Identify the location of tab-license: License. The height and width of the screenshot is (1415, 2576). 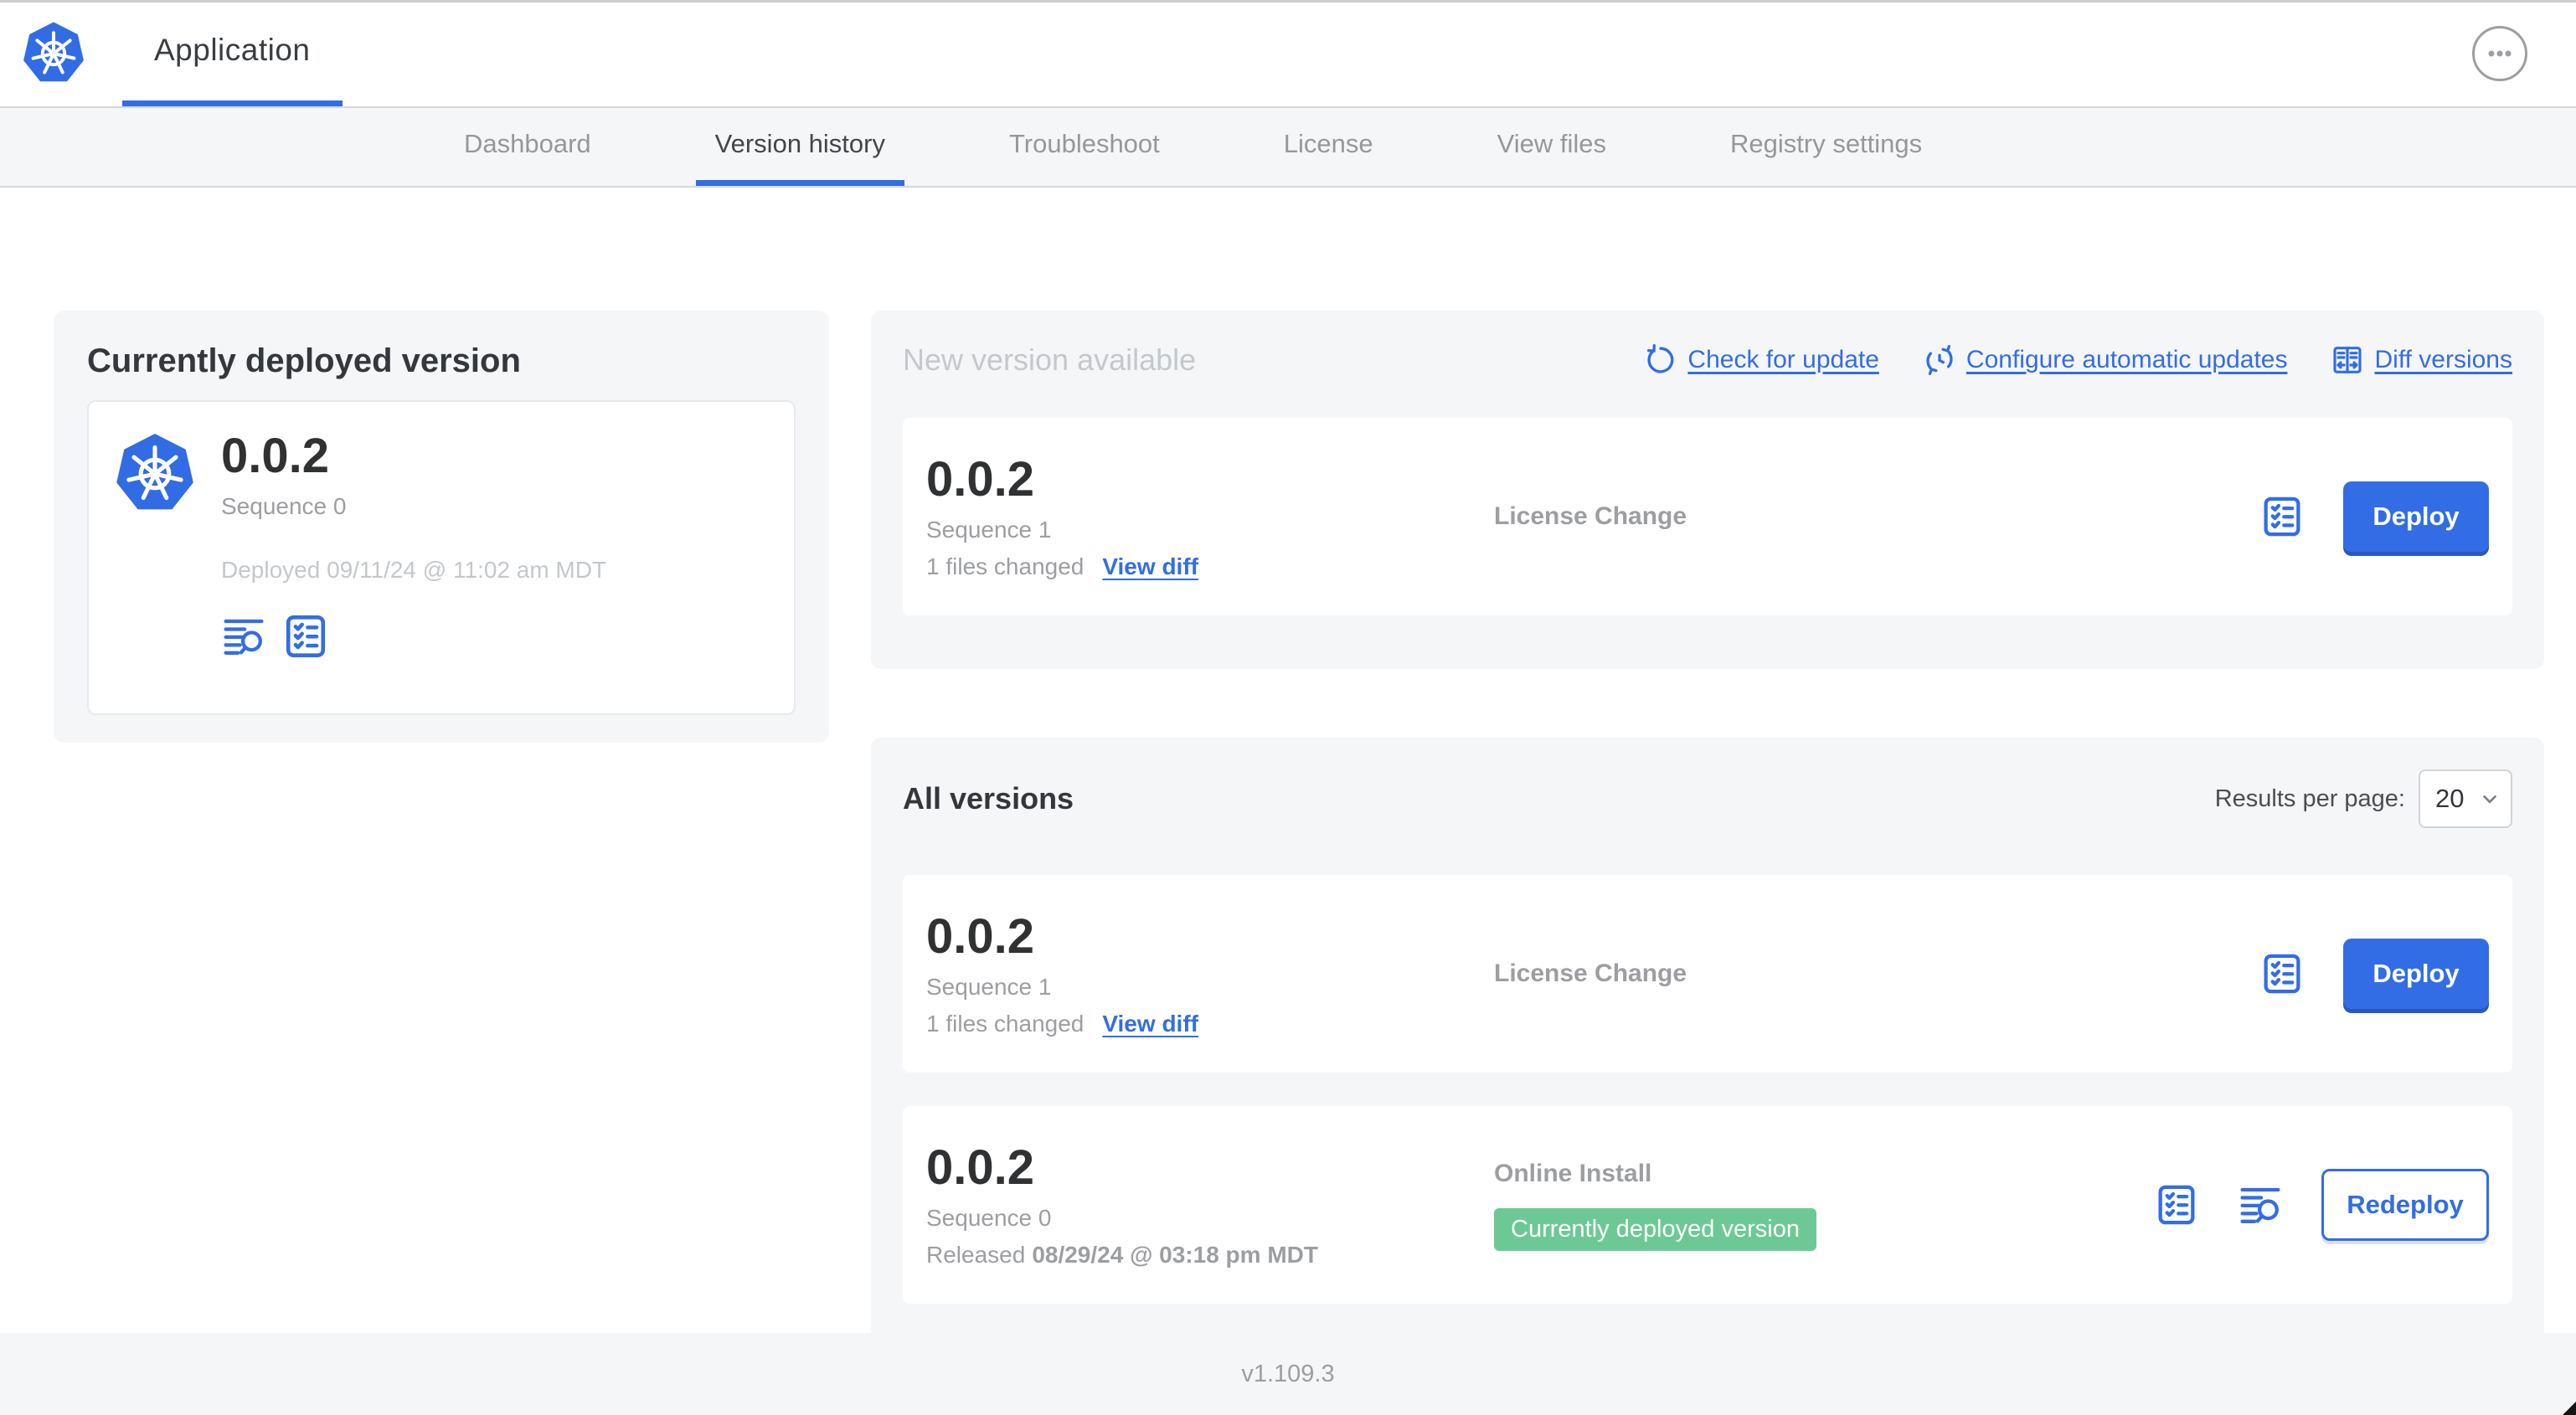
(1329, 147).